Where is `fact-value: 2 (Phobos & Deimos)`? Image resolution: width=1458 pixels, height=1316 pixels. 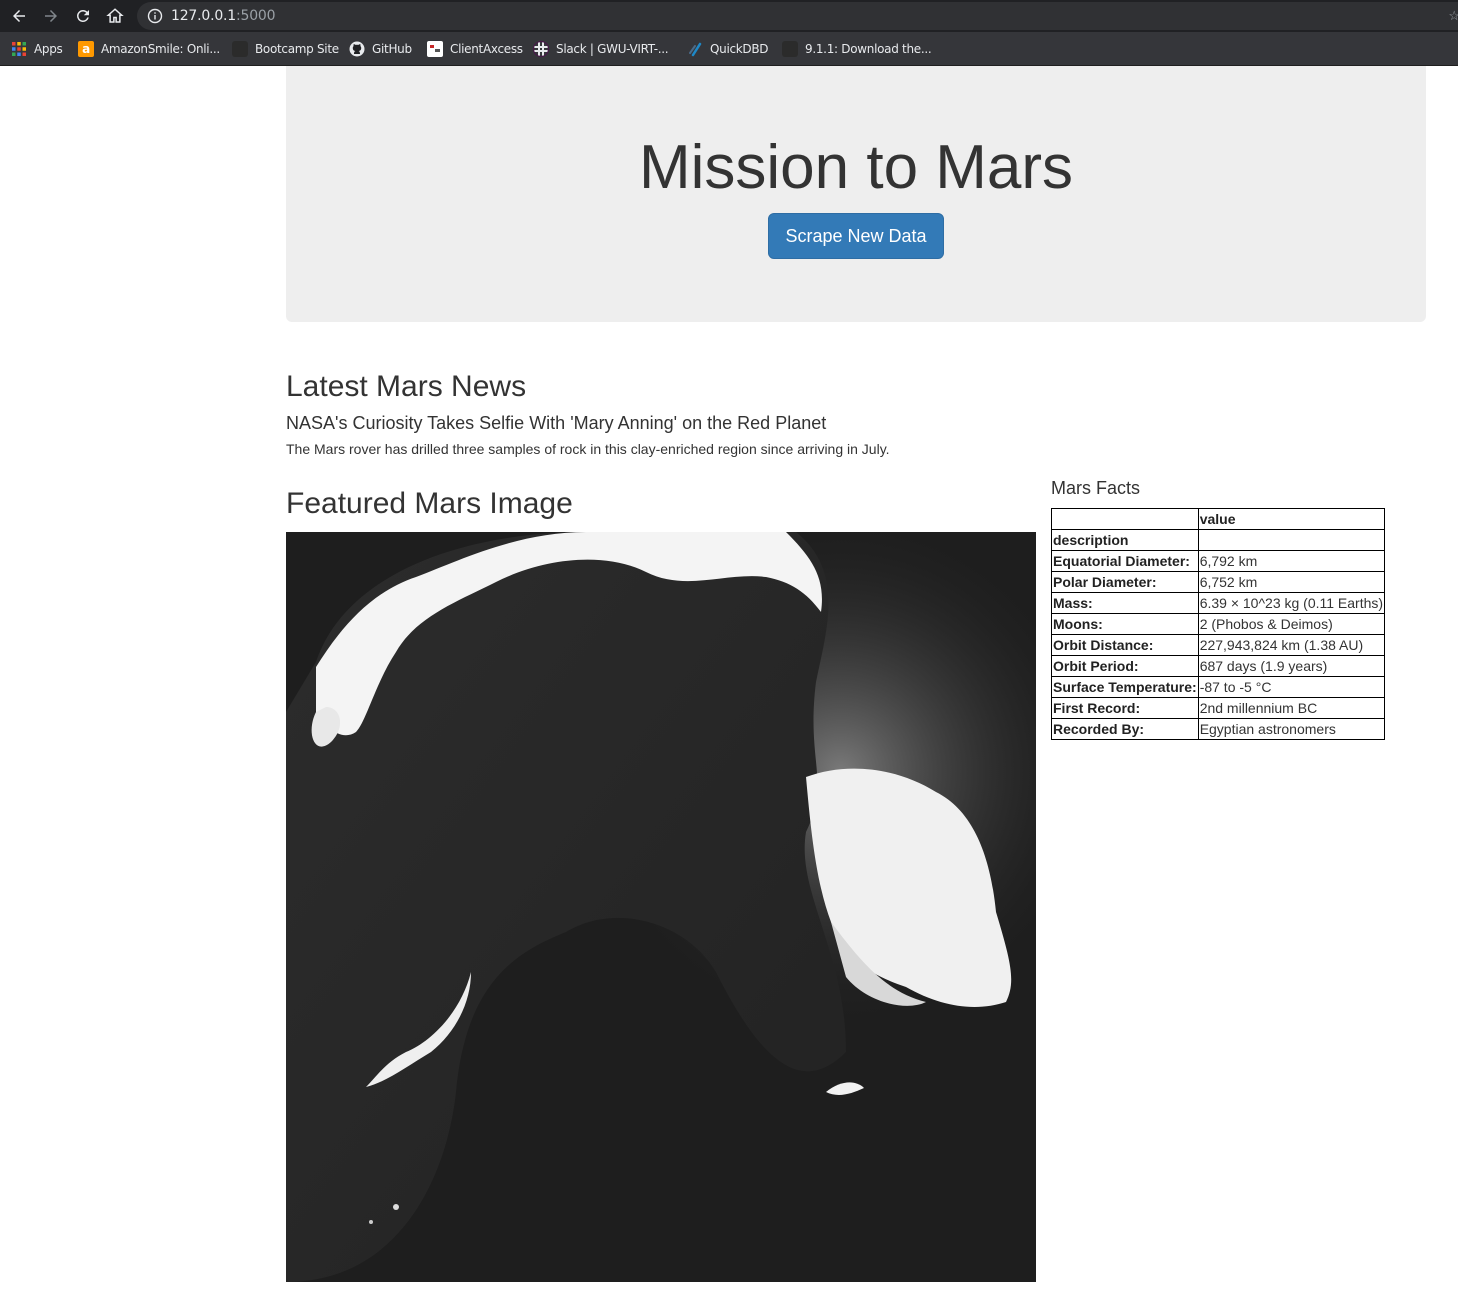
fact-value: 2 (Phobos & Deimos) is located at coordinates (1291, 624).